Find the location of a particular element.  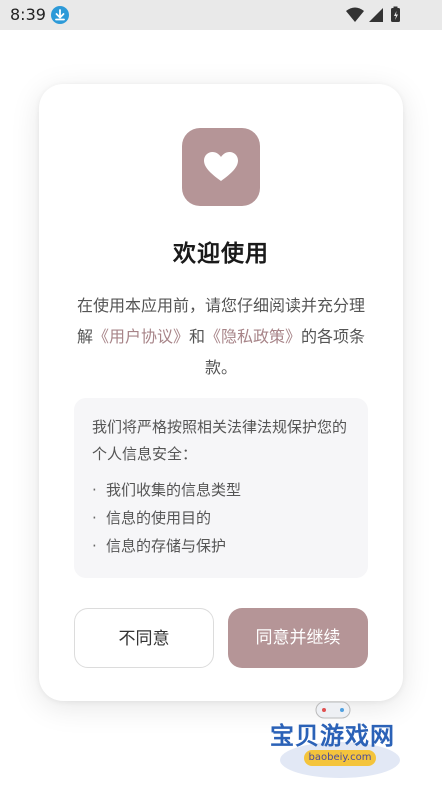

download-icon is located at coordinates (60, 15).